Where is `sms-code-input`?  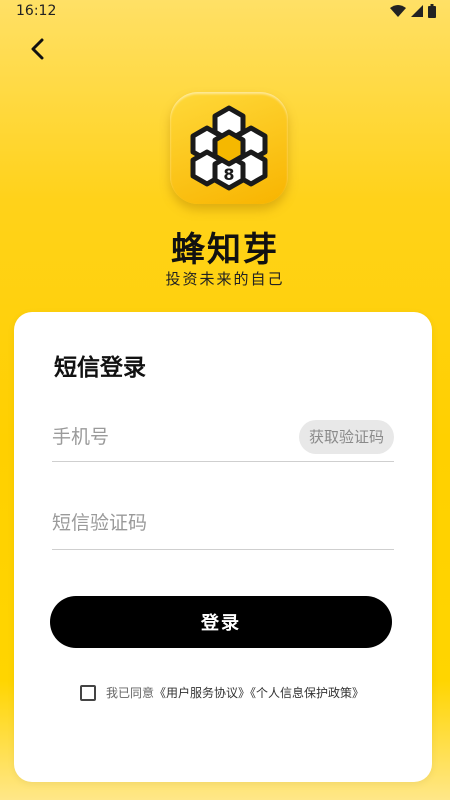
sms-code-input is located at coordinates (172, 522).